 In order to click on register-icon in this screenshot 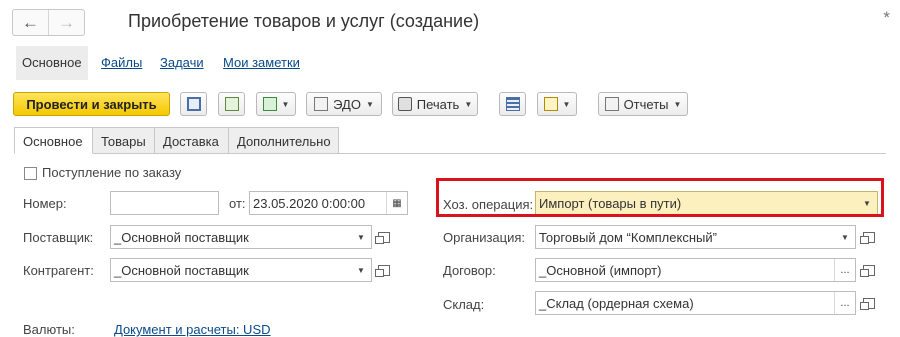, I will do `click(512, 104)`.